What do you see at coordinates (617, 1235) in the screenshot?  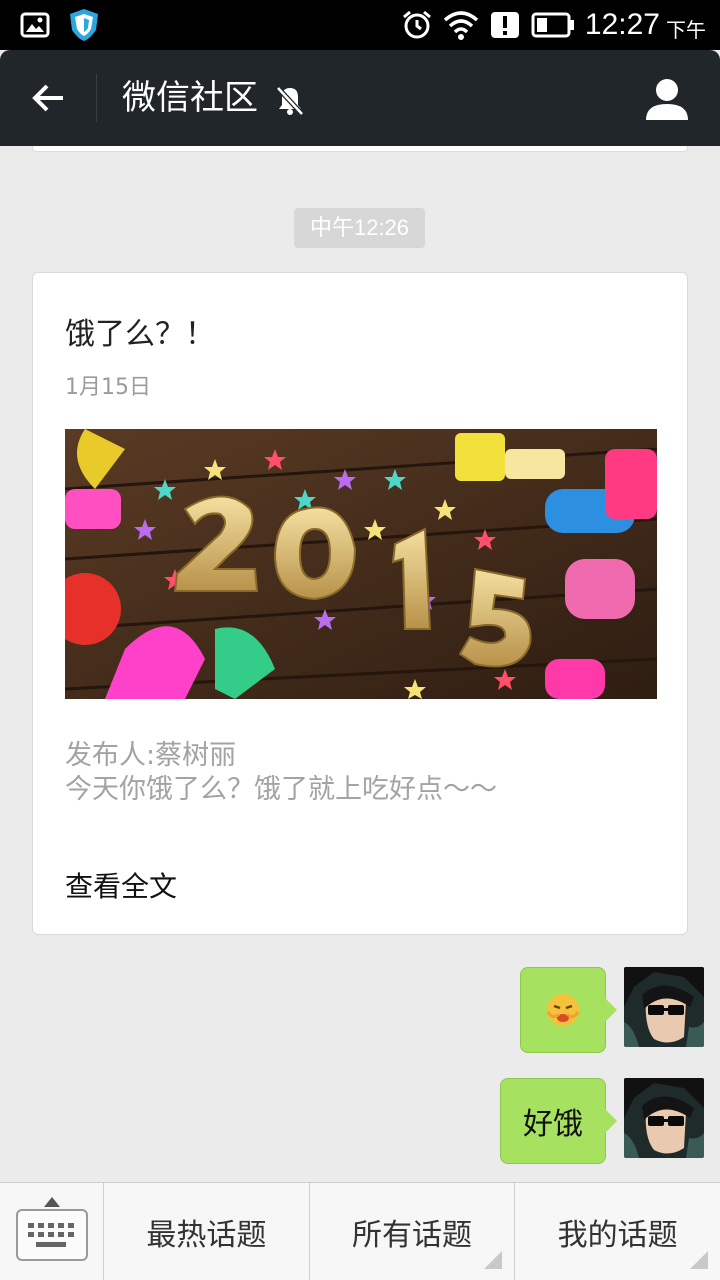 I see `menu-tab-label: 我的话题` at bounding box center [617, 1235].